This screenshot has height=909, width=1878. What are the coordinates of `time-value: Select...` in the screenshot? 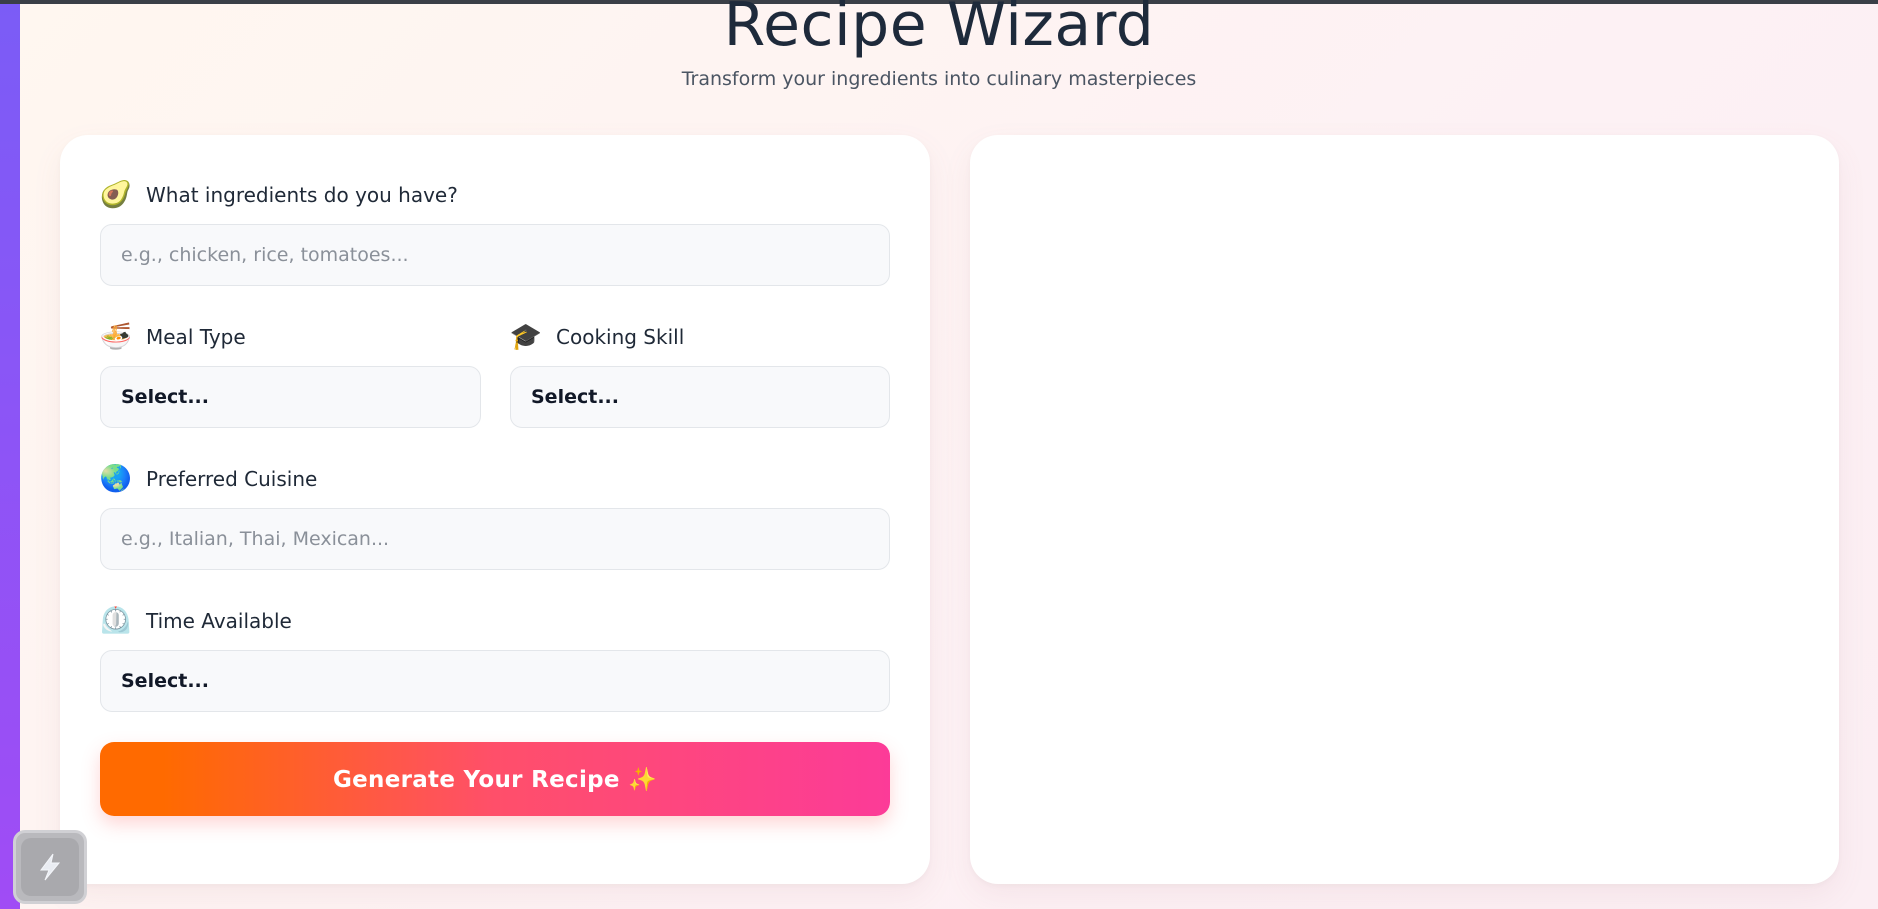 It's located at (165, 681).